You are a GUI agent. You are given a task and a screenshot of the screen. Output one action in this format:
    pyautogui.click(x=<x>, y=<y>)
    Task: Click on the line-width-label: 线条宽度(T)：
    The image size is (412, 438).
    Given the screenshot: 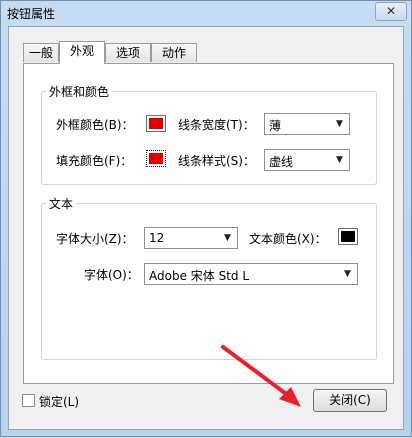 What is the action you would take?
    pyautogui.click(x=216, y=125)
    